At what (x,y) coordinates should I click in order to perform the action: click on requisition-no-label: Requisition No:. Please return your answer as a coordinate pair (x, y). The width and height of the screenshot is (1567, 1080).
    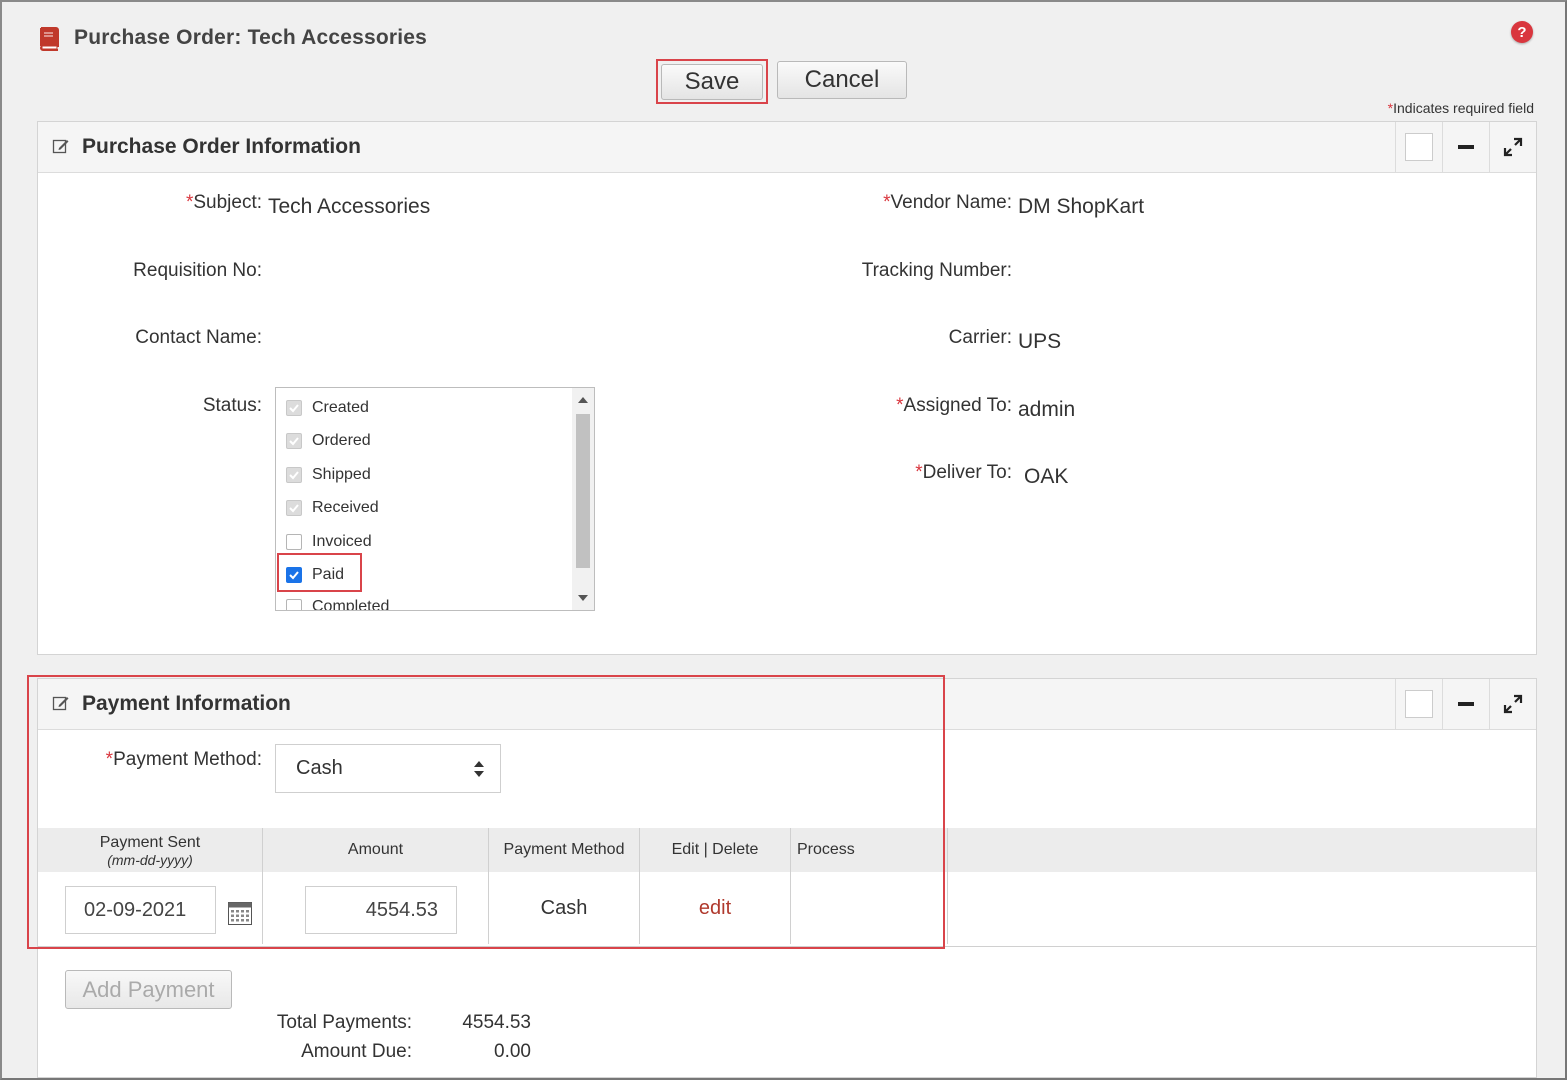
    Looking at the image, I should click on (197, 270).